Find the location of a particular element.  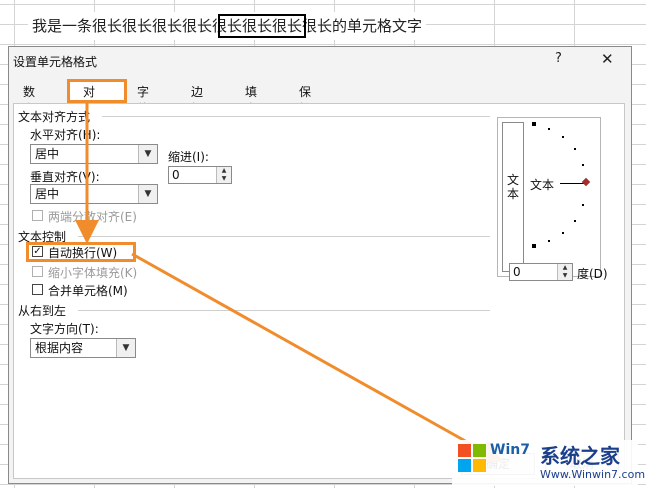

distributed-checkbox is located at coordinates (37, 215).